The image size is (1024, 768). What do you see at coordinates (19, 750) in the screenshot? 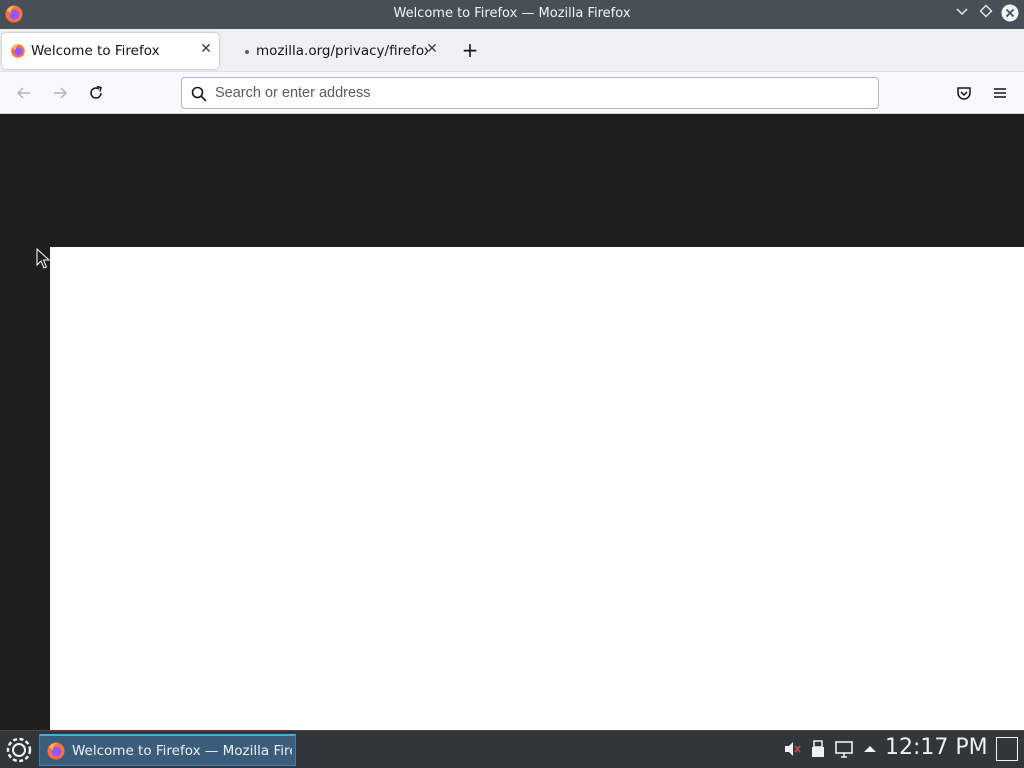
I see `application-launcher-icon` at bounding box center [19, 750].